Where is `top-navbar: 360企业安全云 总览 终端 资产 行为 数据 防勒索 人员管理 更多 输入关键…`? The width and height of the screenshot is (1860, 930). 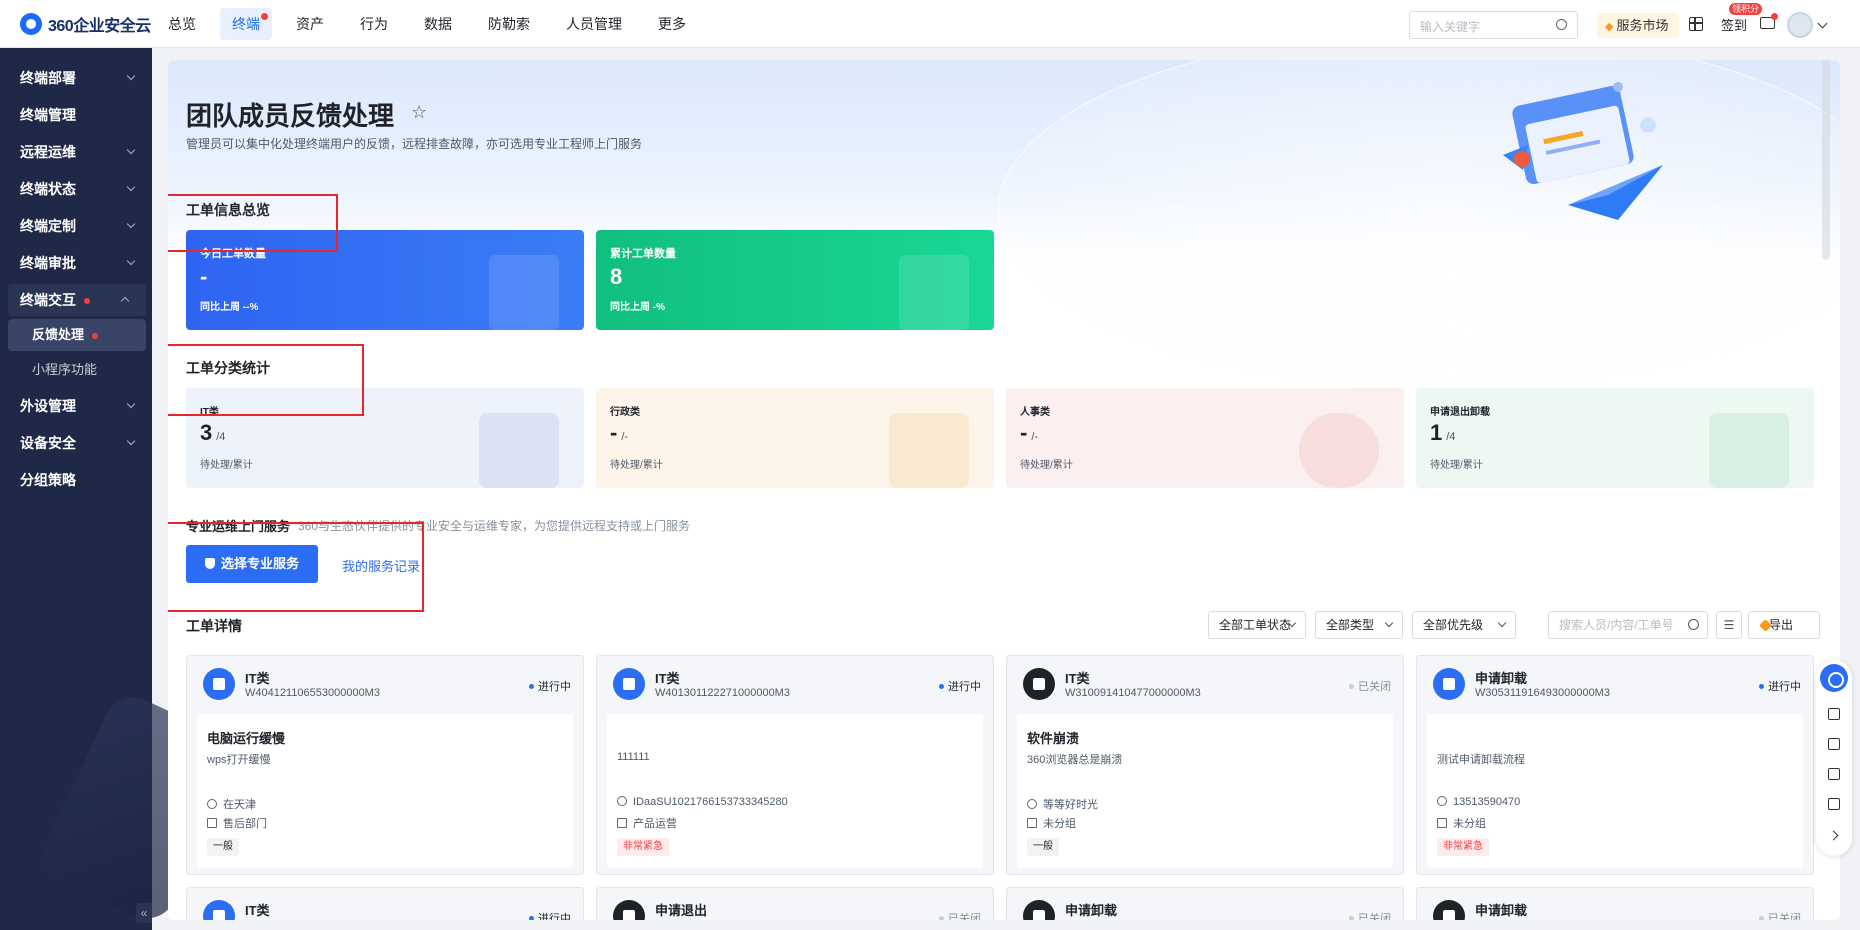 top-navbar: 360企业安全云 总览 终端 资产 行为 数据 防勒索 人员管理 更多 输入关键… is located at coordinates (930, 24).